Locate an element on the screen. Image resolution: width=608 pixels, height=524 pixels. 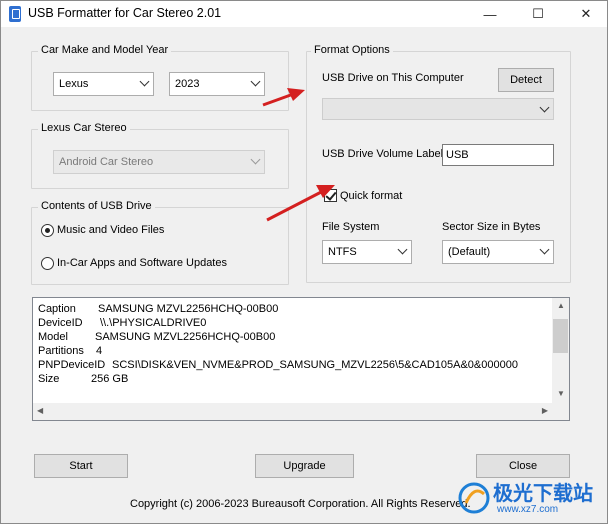
watermark: 极光下载站 www.xz7.com is located at coordinates (532, 499).